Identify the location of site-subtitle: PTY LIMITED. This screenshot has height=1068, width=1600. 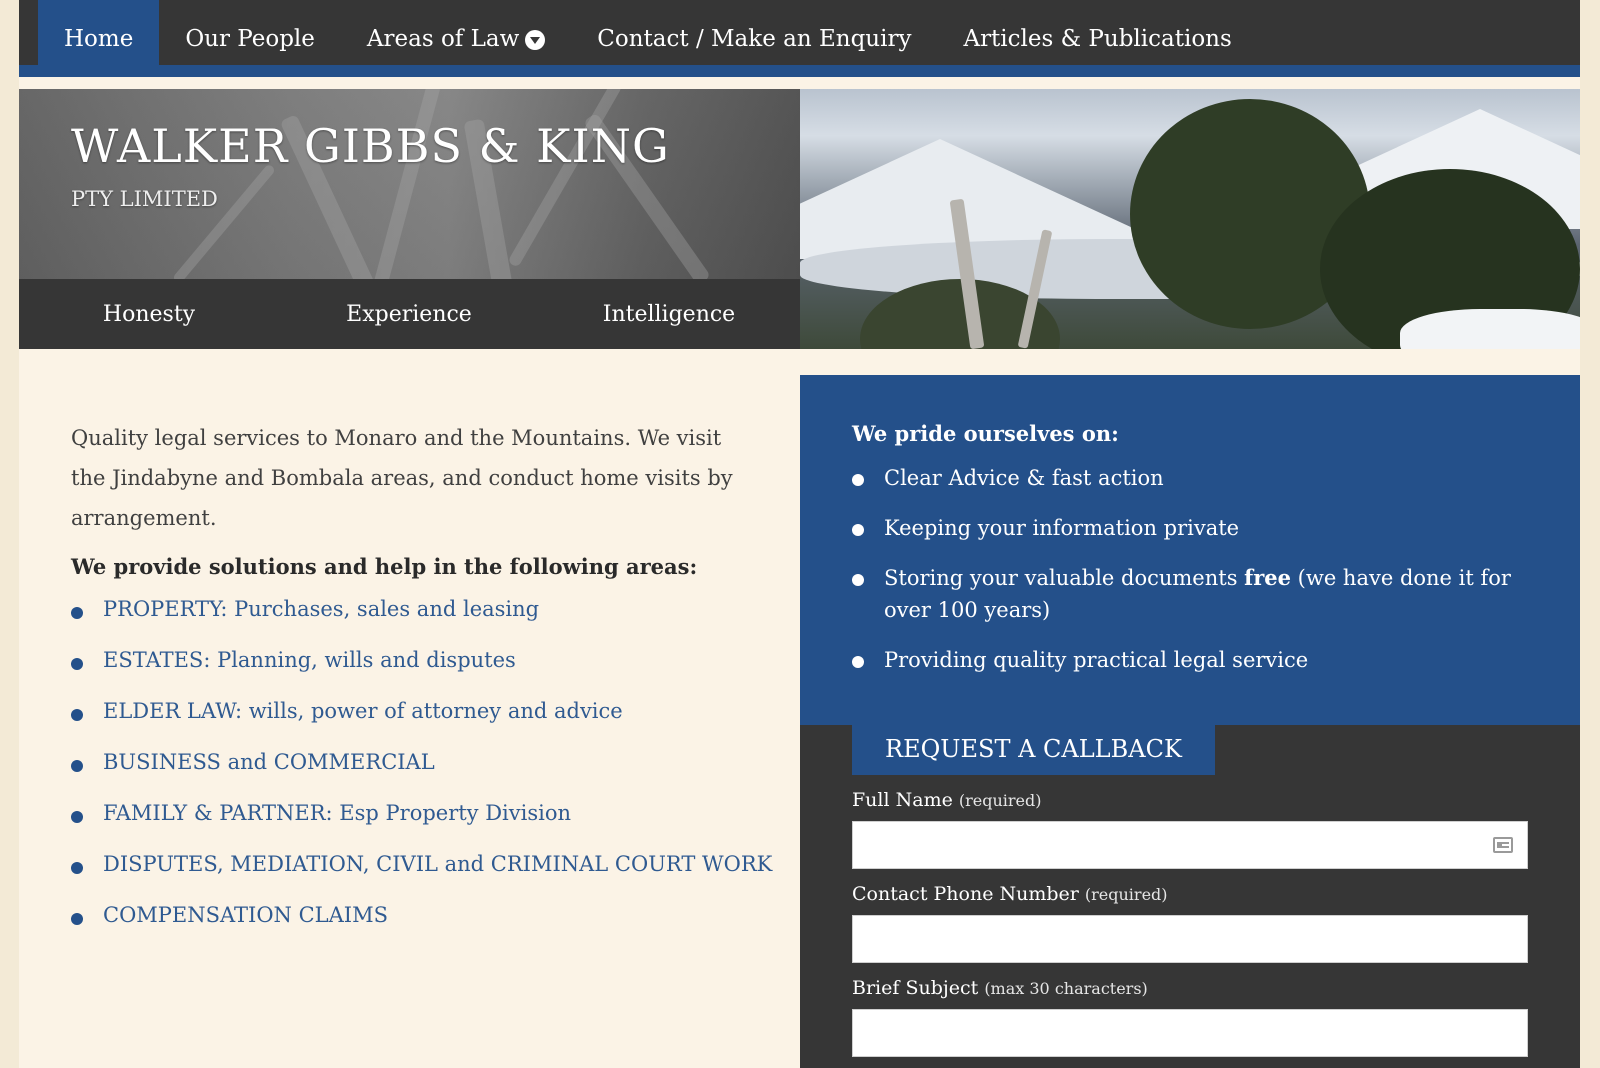
(144, 199).